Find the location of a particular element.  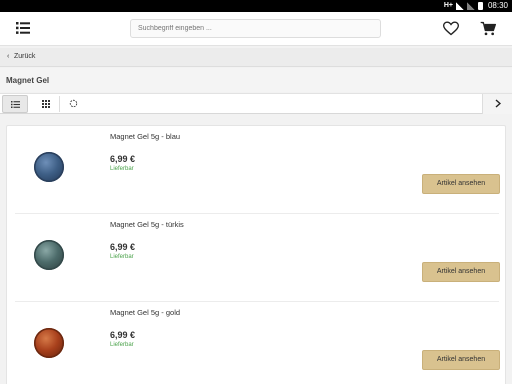

back-link: ‹ Zurück is located at coordinates (256, 57).